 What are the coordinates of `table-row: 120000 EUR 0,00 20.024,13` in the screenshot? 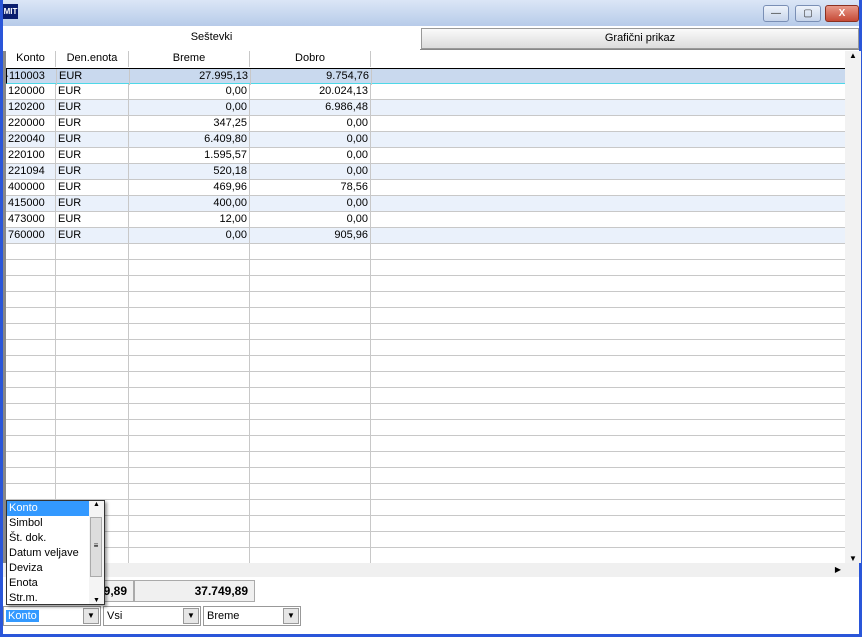 It's located at (425, 92).